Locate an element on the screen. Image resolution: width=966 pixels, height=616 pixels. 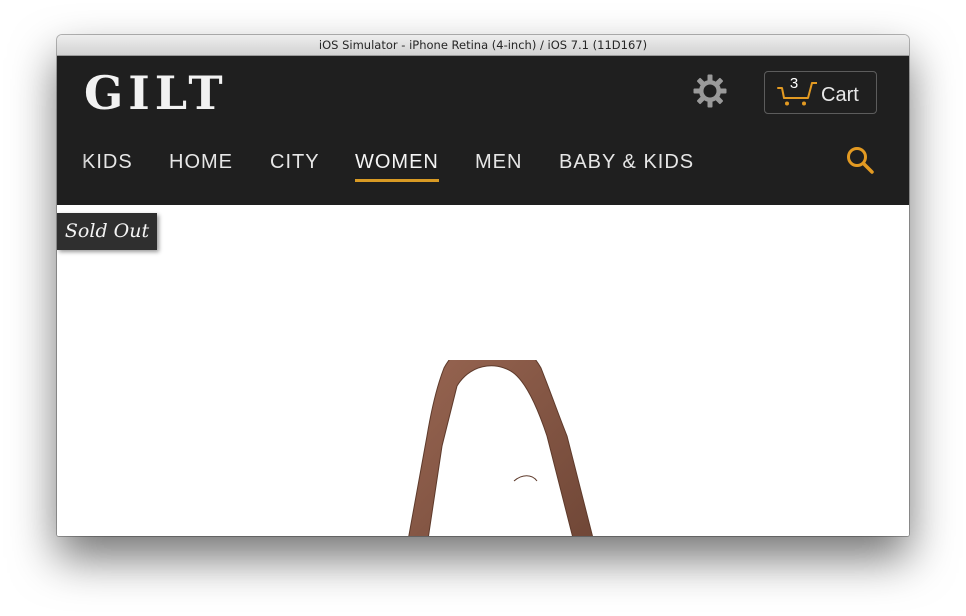
nav-item-home: HOME is located at coordinates (201, 162).